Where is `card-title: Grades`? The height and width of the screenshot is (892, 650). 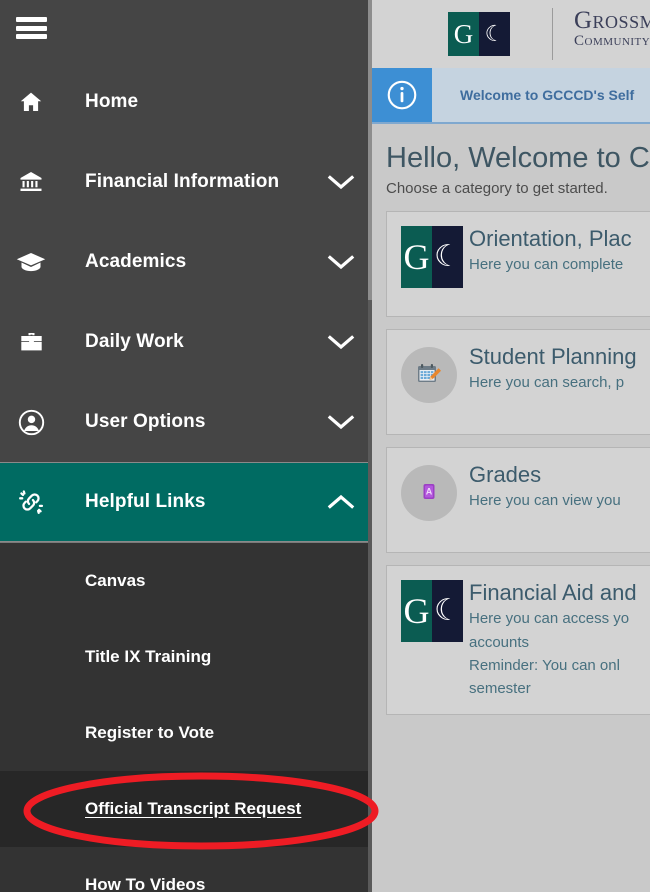
card-title: Grades is located at coordinates (505, 475).